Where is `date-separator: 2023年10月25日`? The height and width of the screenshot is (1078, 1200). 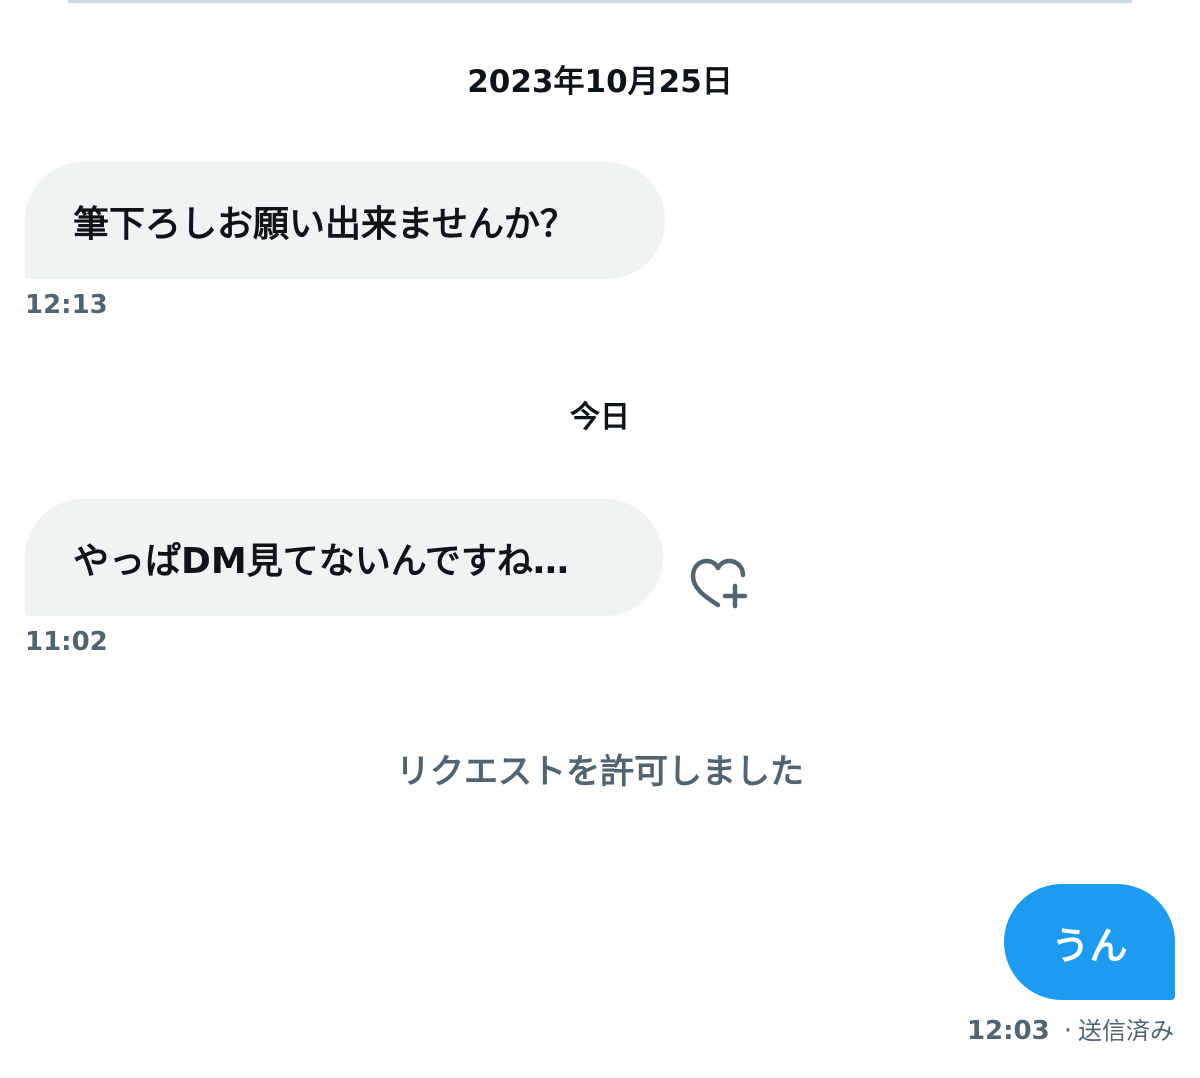 date-separator: 2023年10月25日 is located at coordinates (600, 82).